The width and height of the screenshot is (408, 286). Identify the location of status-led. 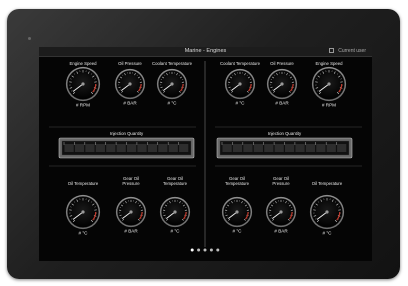
(29, 38).